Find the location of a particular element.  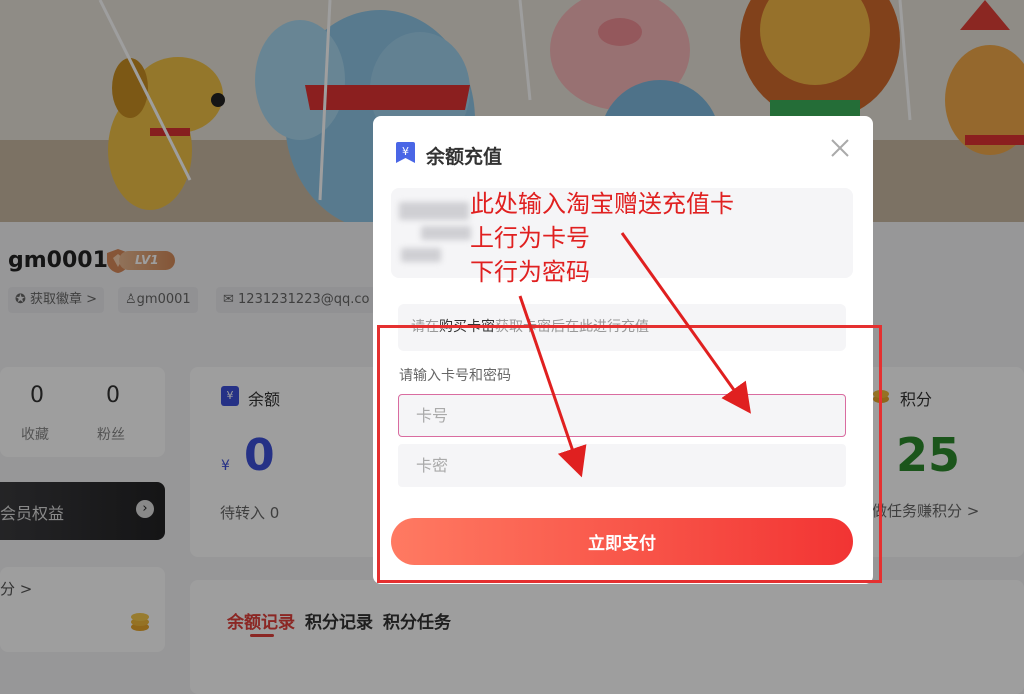

arrow-to-card-number is located at coordinates (685, 323).